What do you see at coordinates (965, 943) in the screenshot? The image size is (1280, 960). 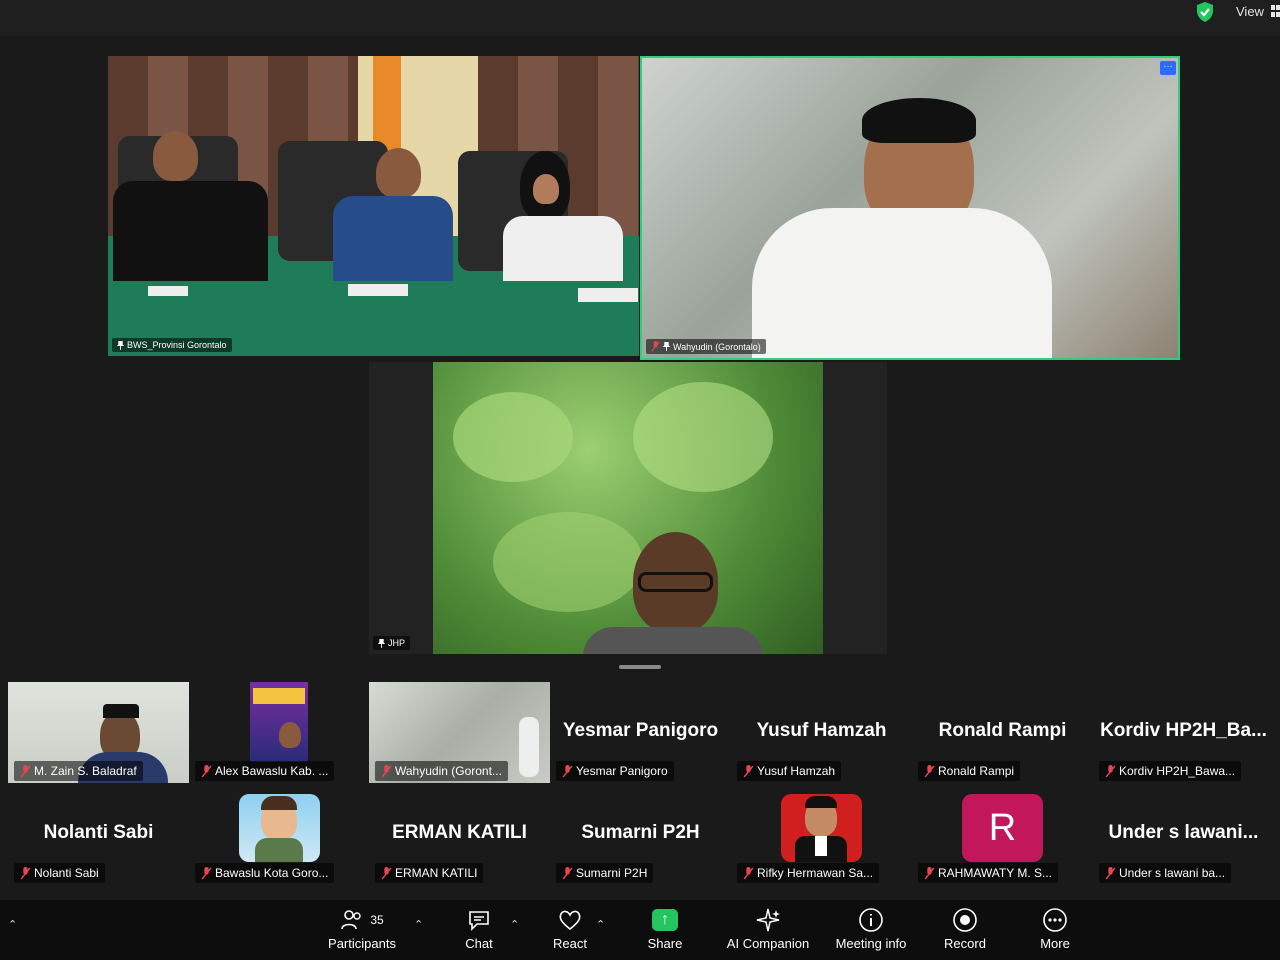 I see `record-label: Record` at bounding box center [965, 943].